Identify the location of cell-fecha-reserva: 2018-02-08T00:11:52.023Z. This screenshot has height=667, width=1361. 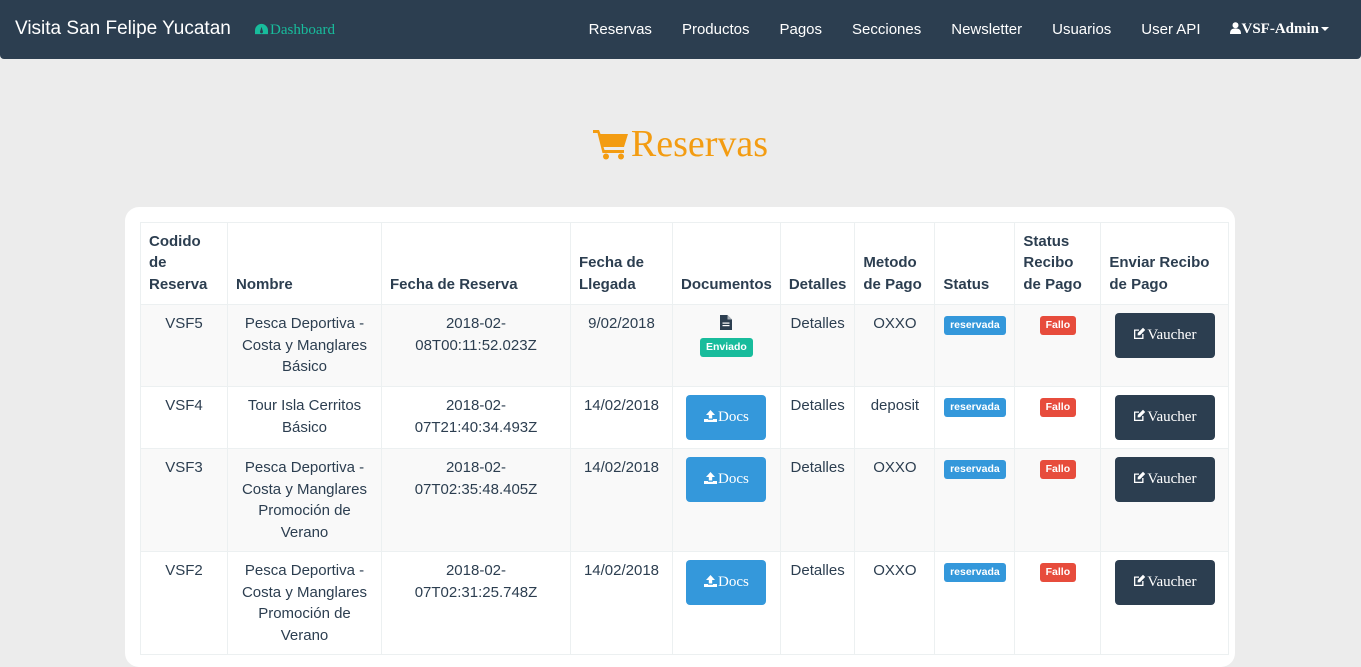
(476, 345).